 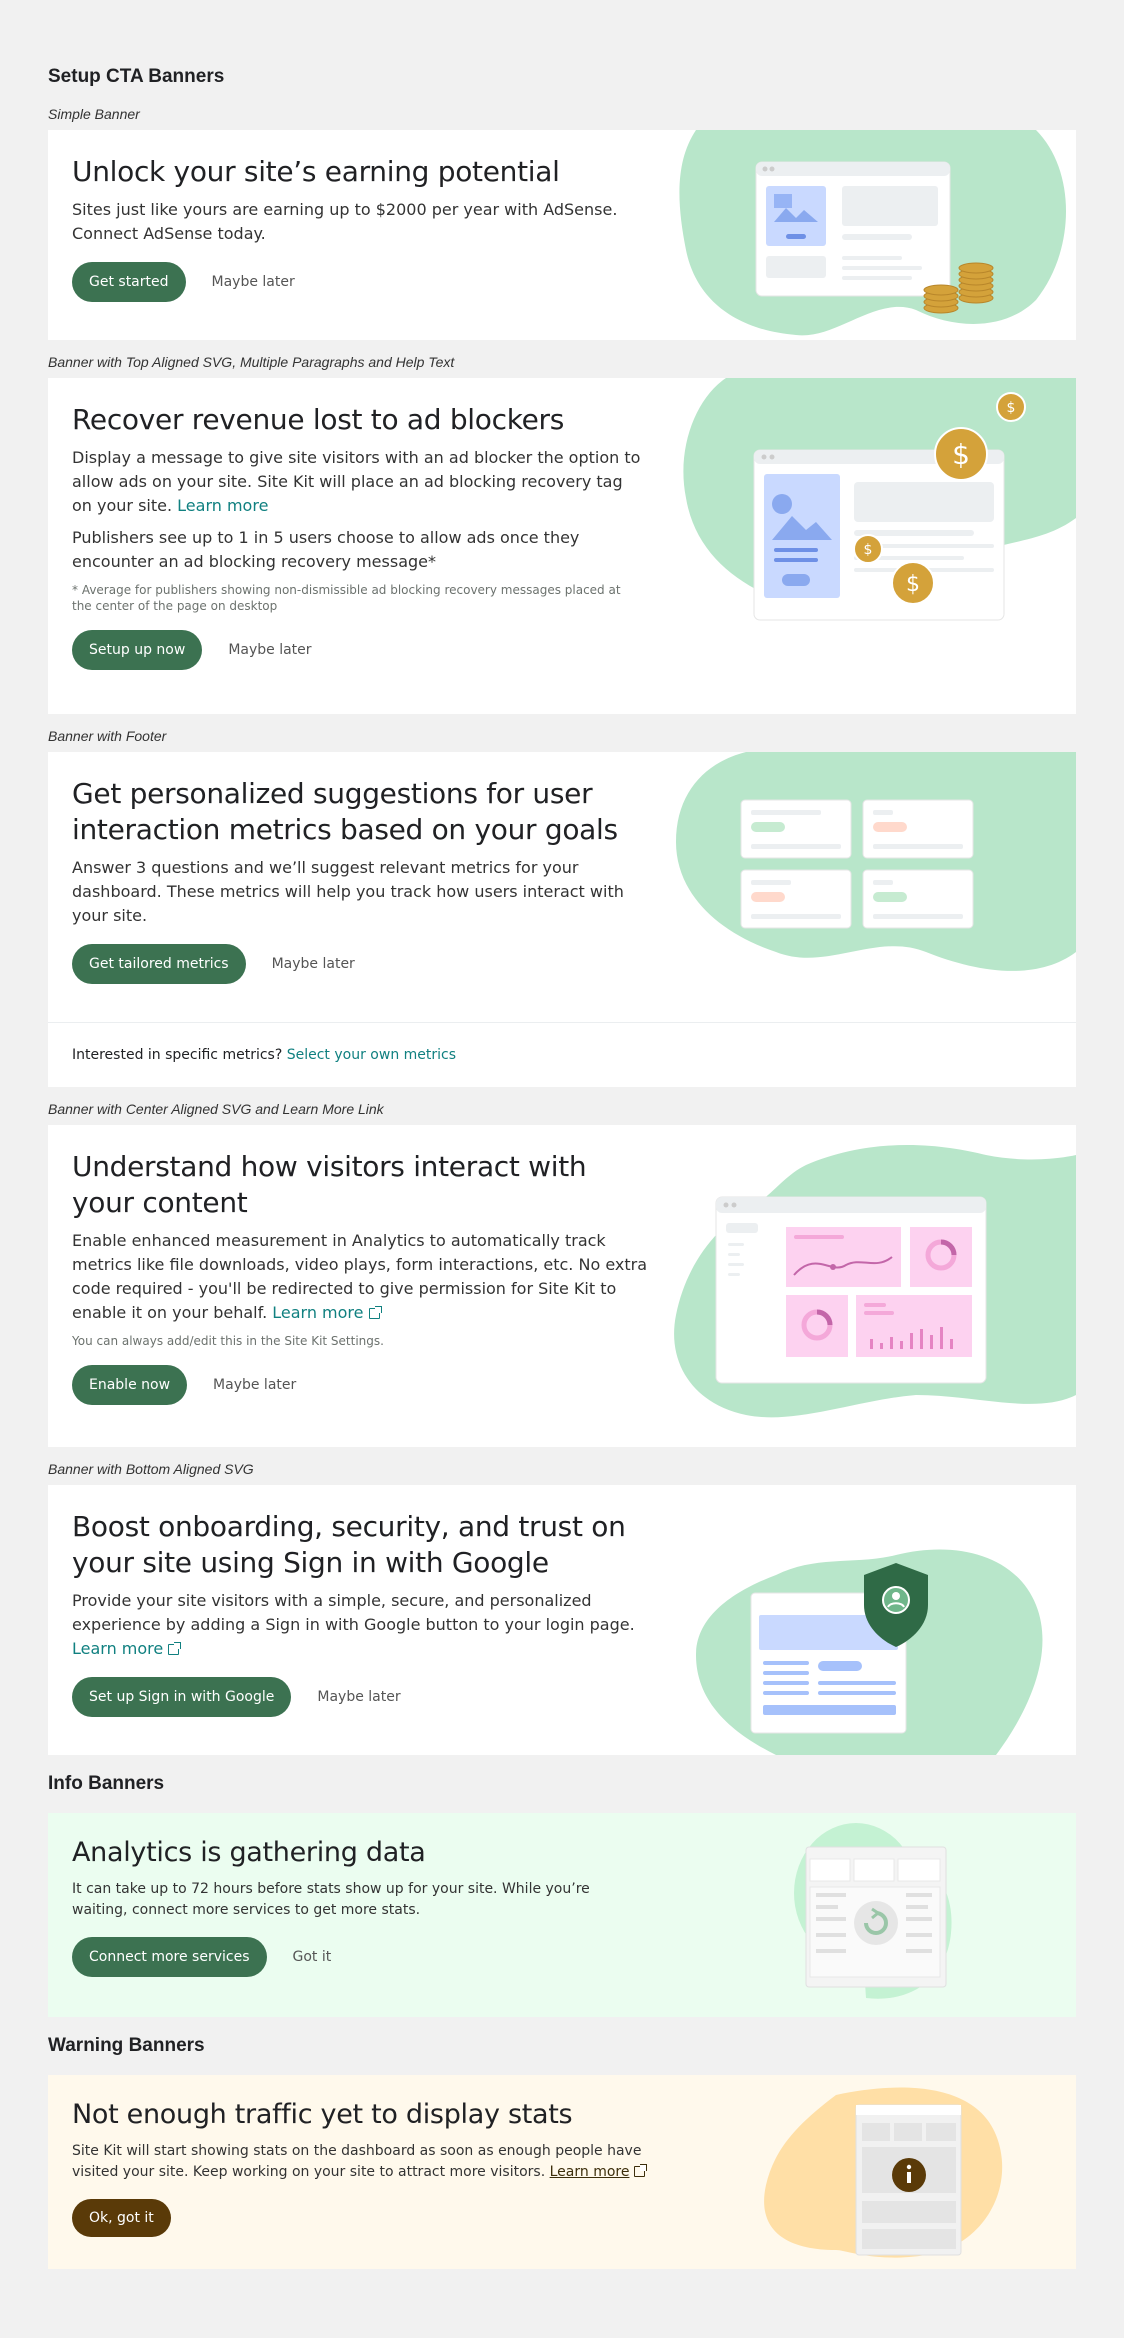 What do you see at coordinates (182, 1697) in the screenshot?
I see `set-up-sign-in-with-google-button: Set up Sign in with Google` at bounding box center [182, 1697].